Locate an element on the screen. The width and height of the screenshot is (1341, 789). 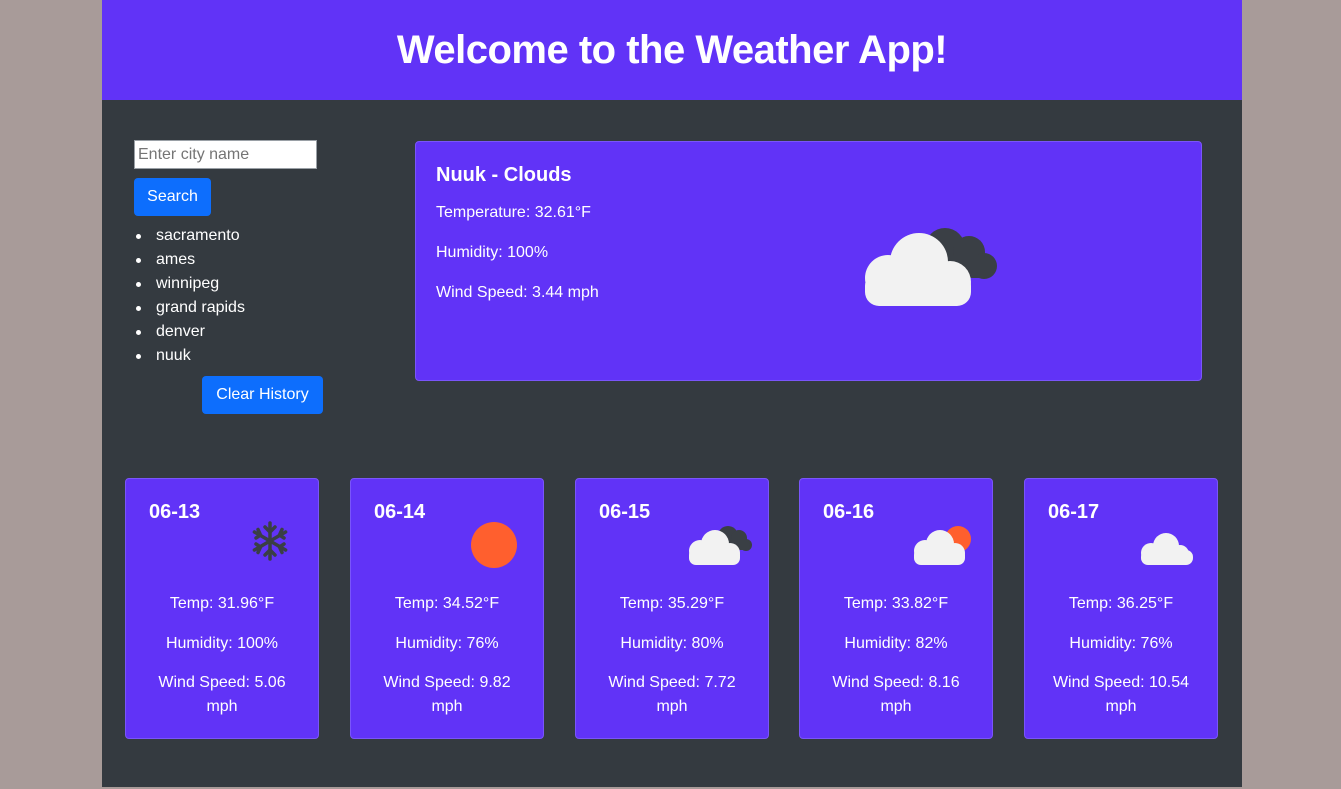
forecast-wind: Wind Speed: 8.16 mph is located at coordinates (896, 694).